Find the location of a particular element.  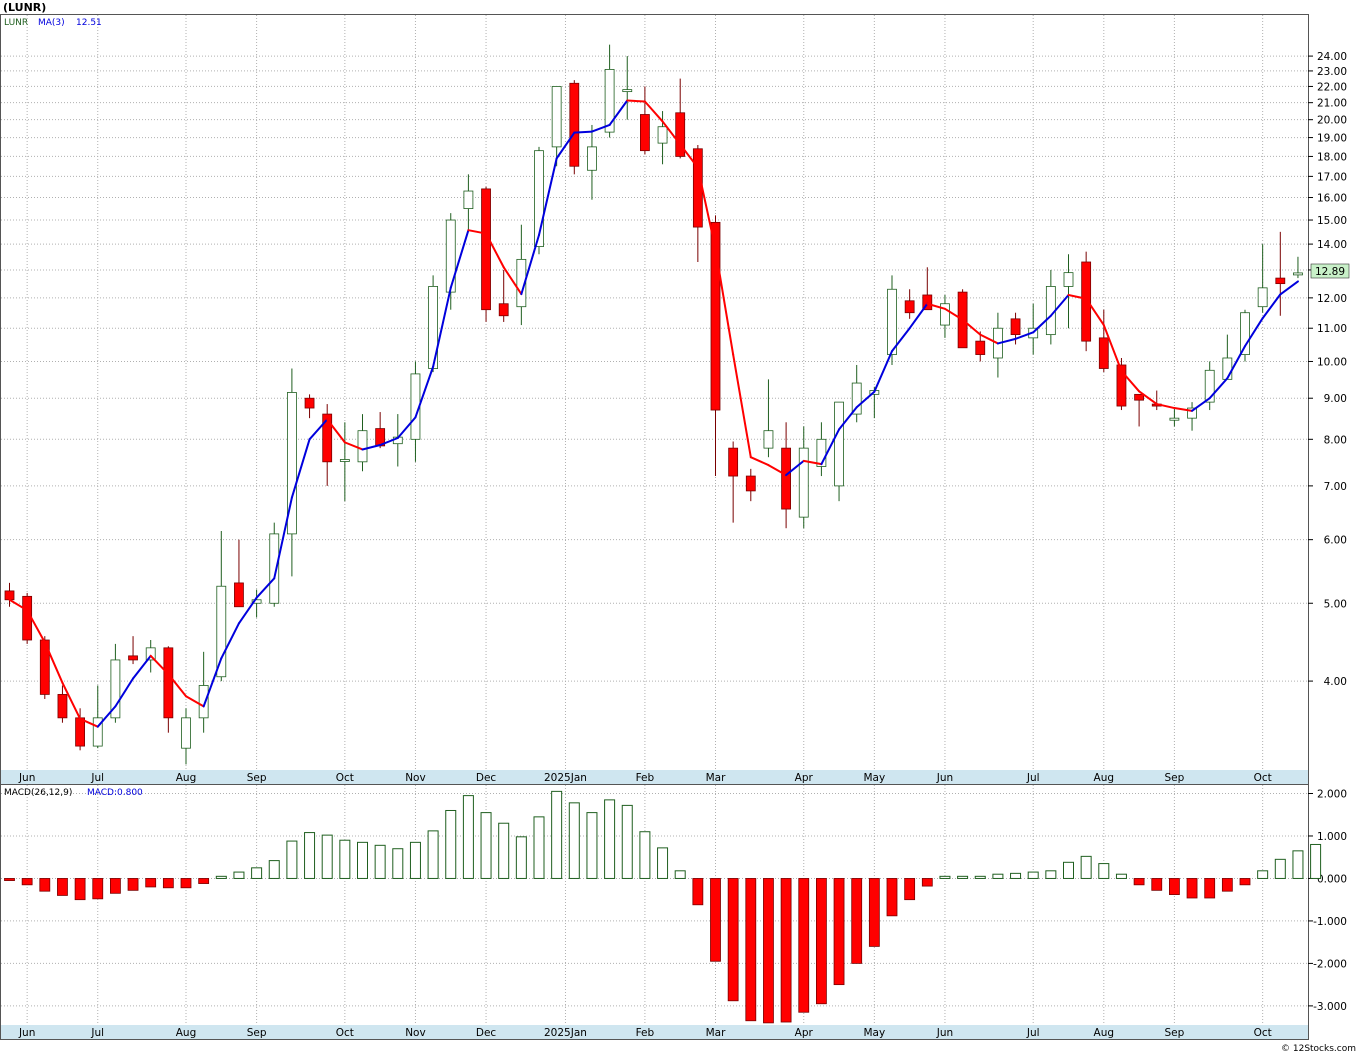

price-y-tick-label: 21.00 is located at coordinates (1332, 104).